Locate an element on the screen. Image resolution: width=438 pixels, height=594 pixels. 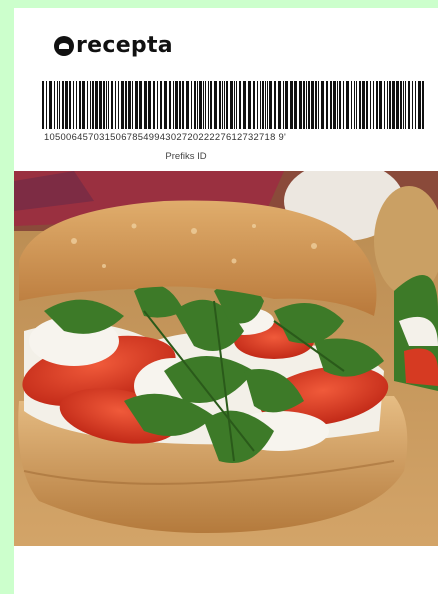
barcode is located at coordinates (233, 105).